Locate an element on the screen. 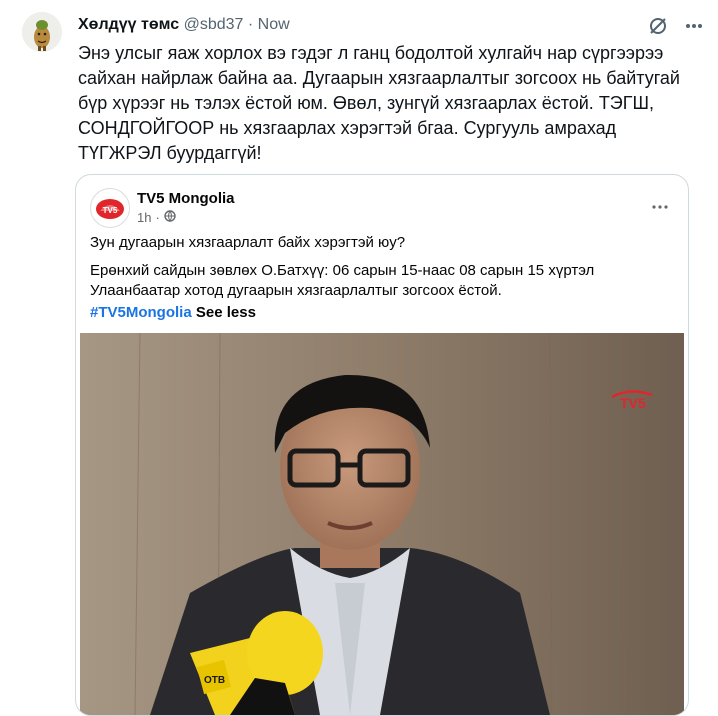  tv5-logo: TV5 is located at coordinates (110, 208).